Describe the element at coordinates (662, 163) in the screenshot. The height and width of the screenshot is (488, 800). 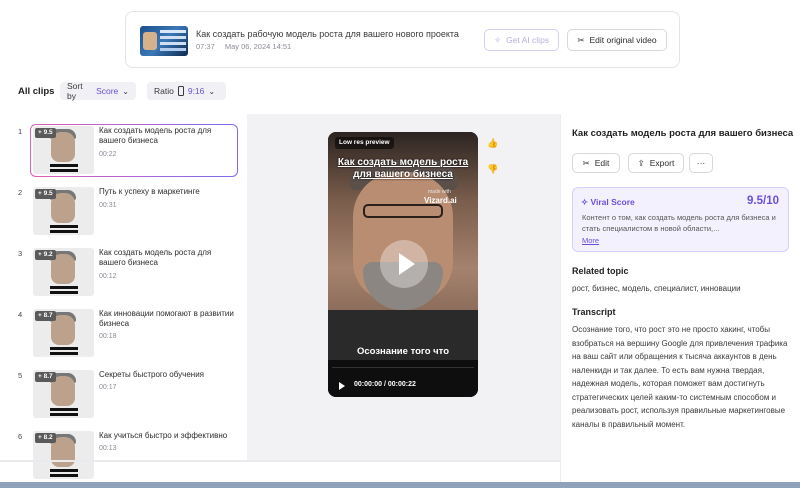
I see `export-label: Export` at that location.